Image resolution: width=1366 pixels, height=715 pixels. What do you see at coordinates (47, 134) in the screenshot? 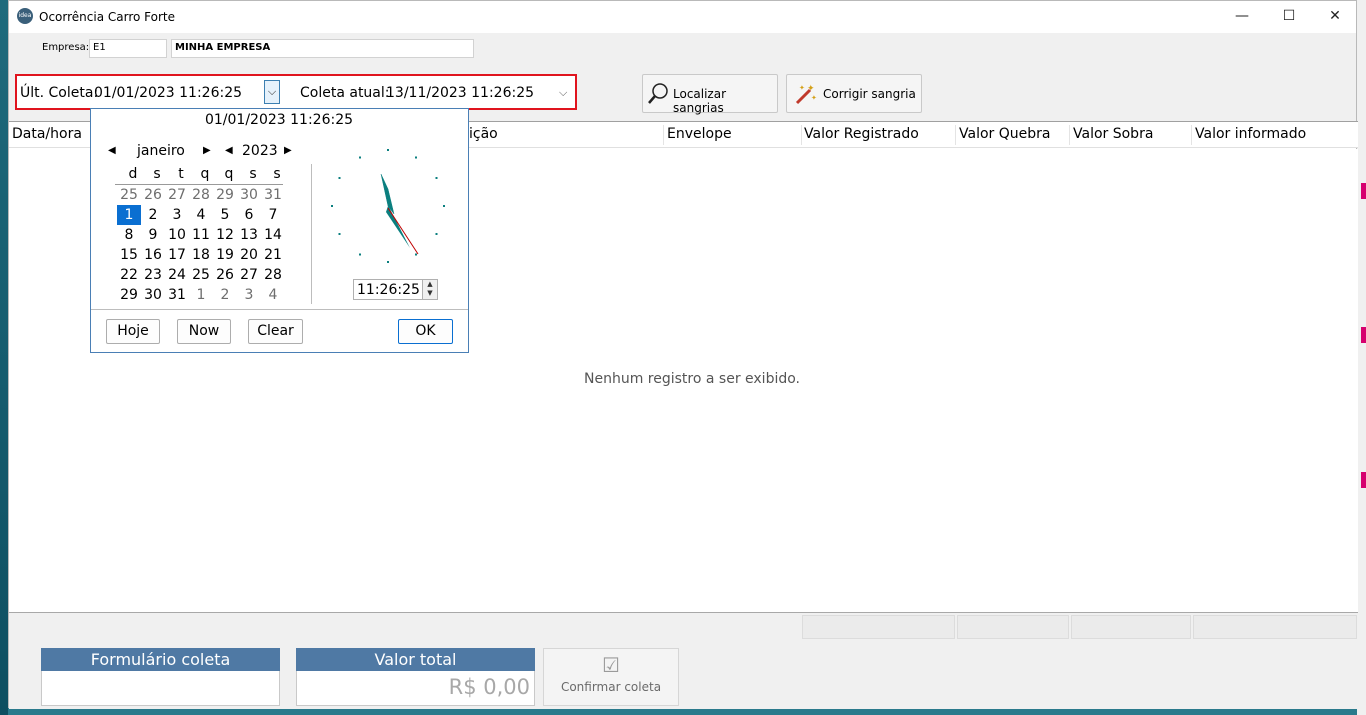
I see `column-header-data-hora: Data/hora` at bounding box center [47, 134].